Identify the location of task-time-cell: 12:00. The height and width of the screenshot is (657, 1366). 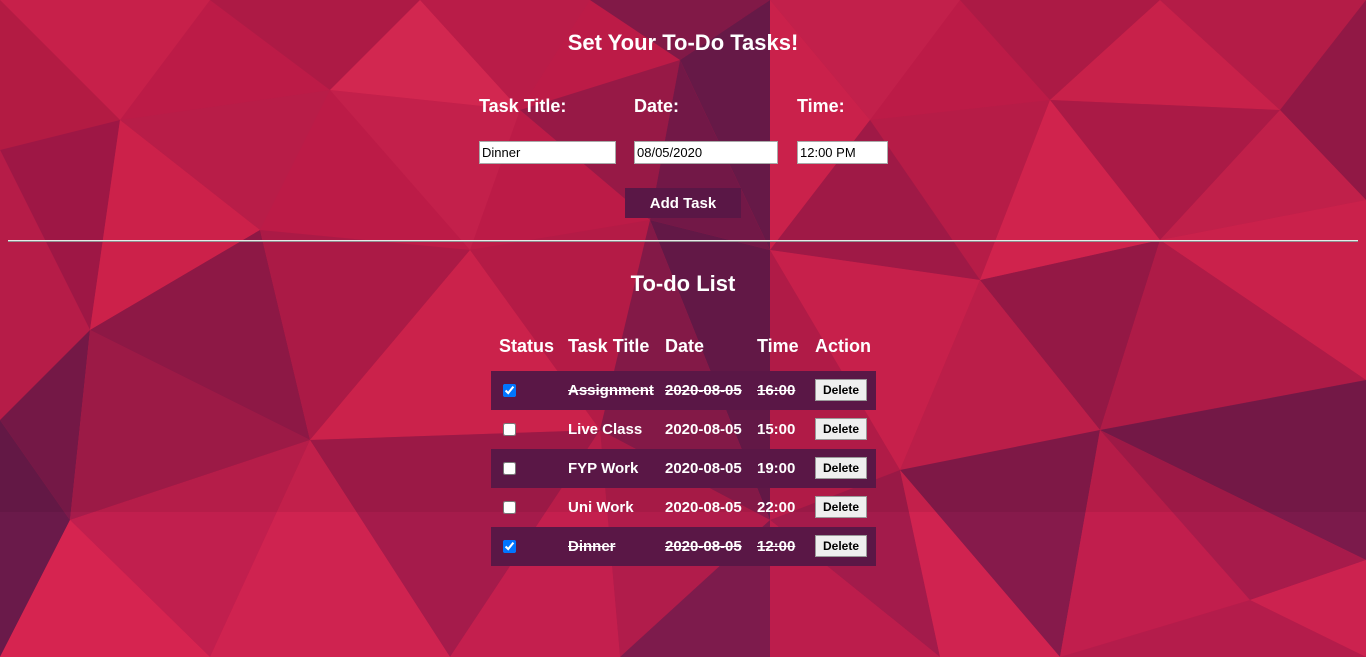
(776, 546).